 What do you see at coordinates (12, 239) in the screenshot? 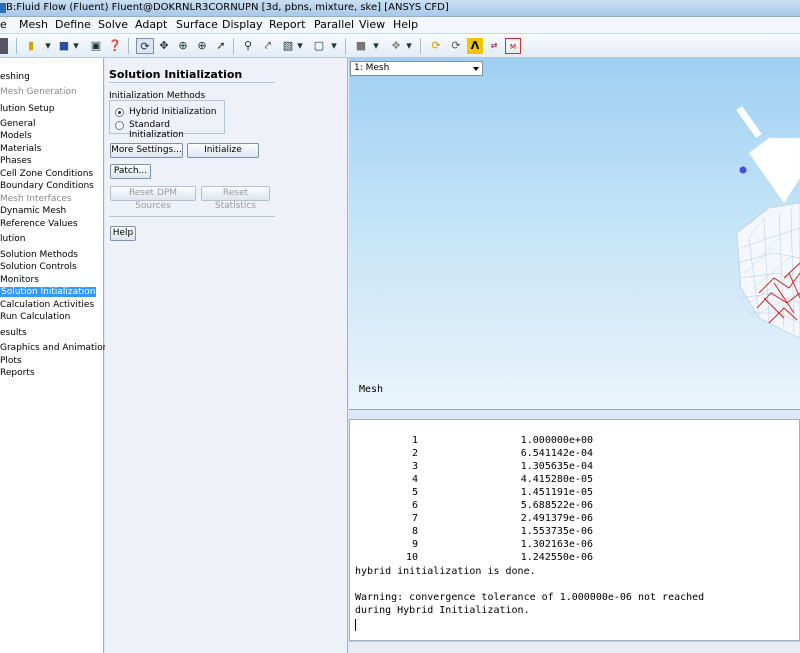
I see `tree-item-solution: lution` at bounding box center [12, 239].